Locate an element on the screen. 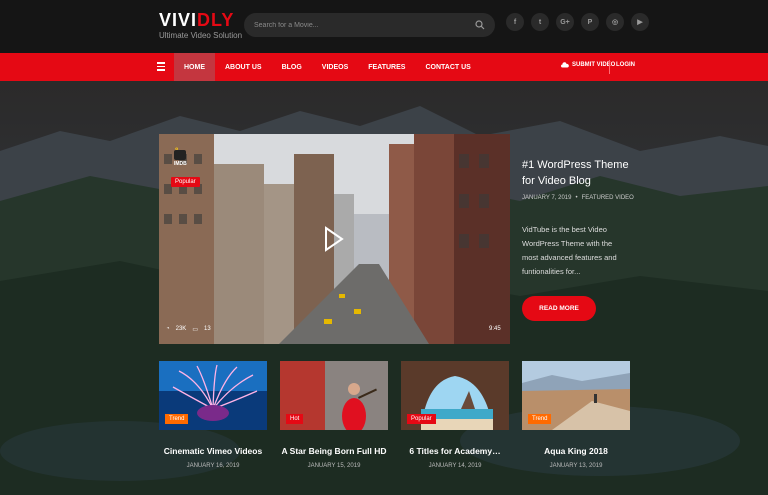 This screenshot has width=768, height=495. popular-badge: Popular is located at coordinates (185, 182).